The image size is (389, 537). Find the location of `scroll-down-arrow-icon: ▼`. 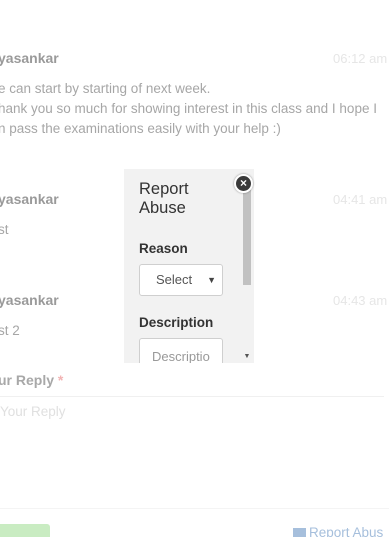

scroll-down-arrow-icon: ▼ is located at coordinates (247, 357).